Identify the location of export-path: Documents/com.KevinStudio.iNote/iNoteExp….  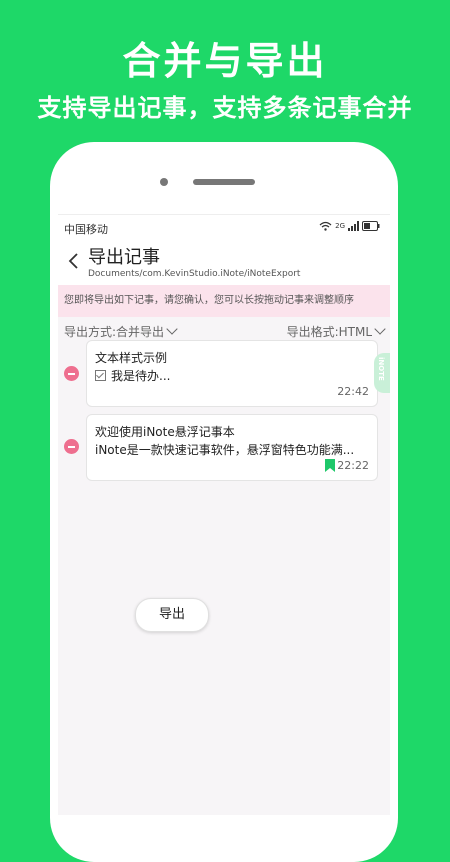
(194, 274).